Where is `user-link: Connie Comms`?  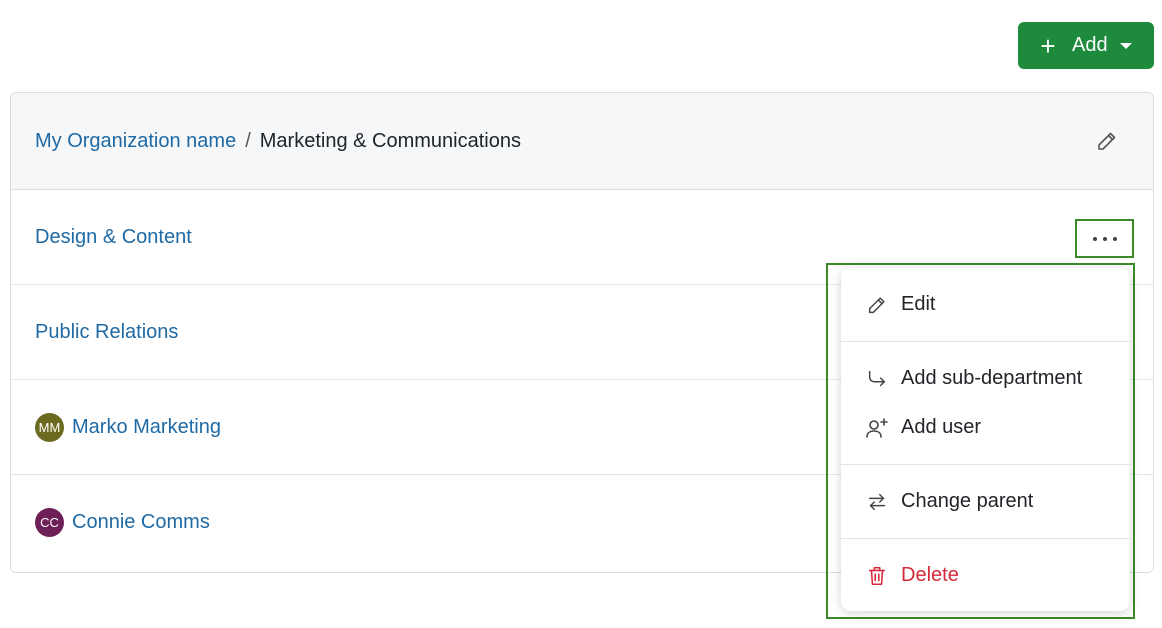
user-link: Connie Comms is located at coordinates (141, 522).